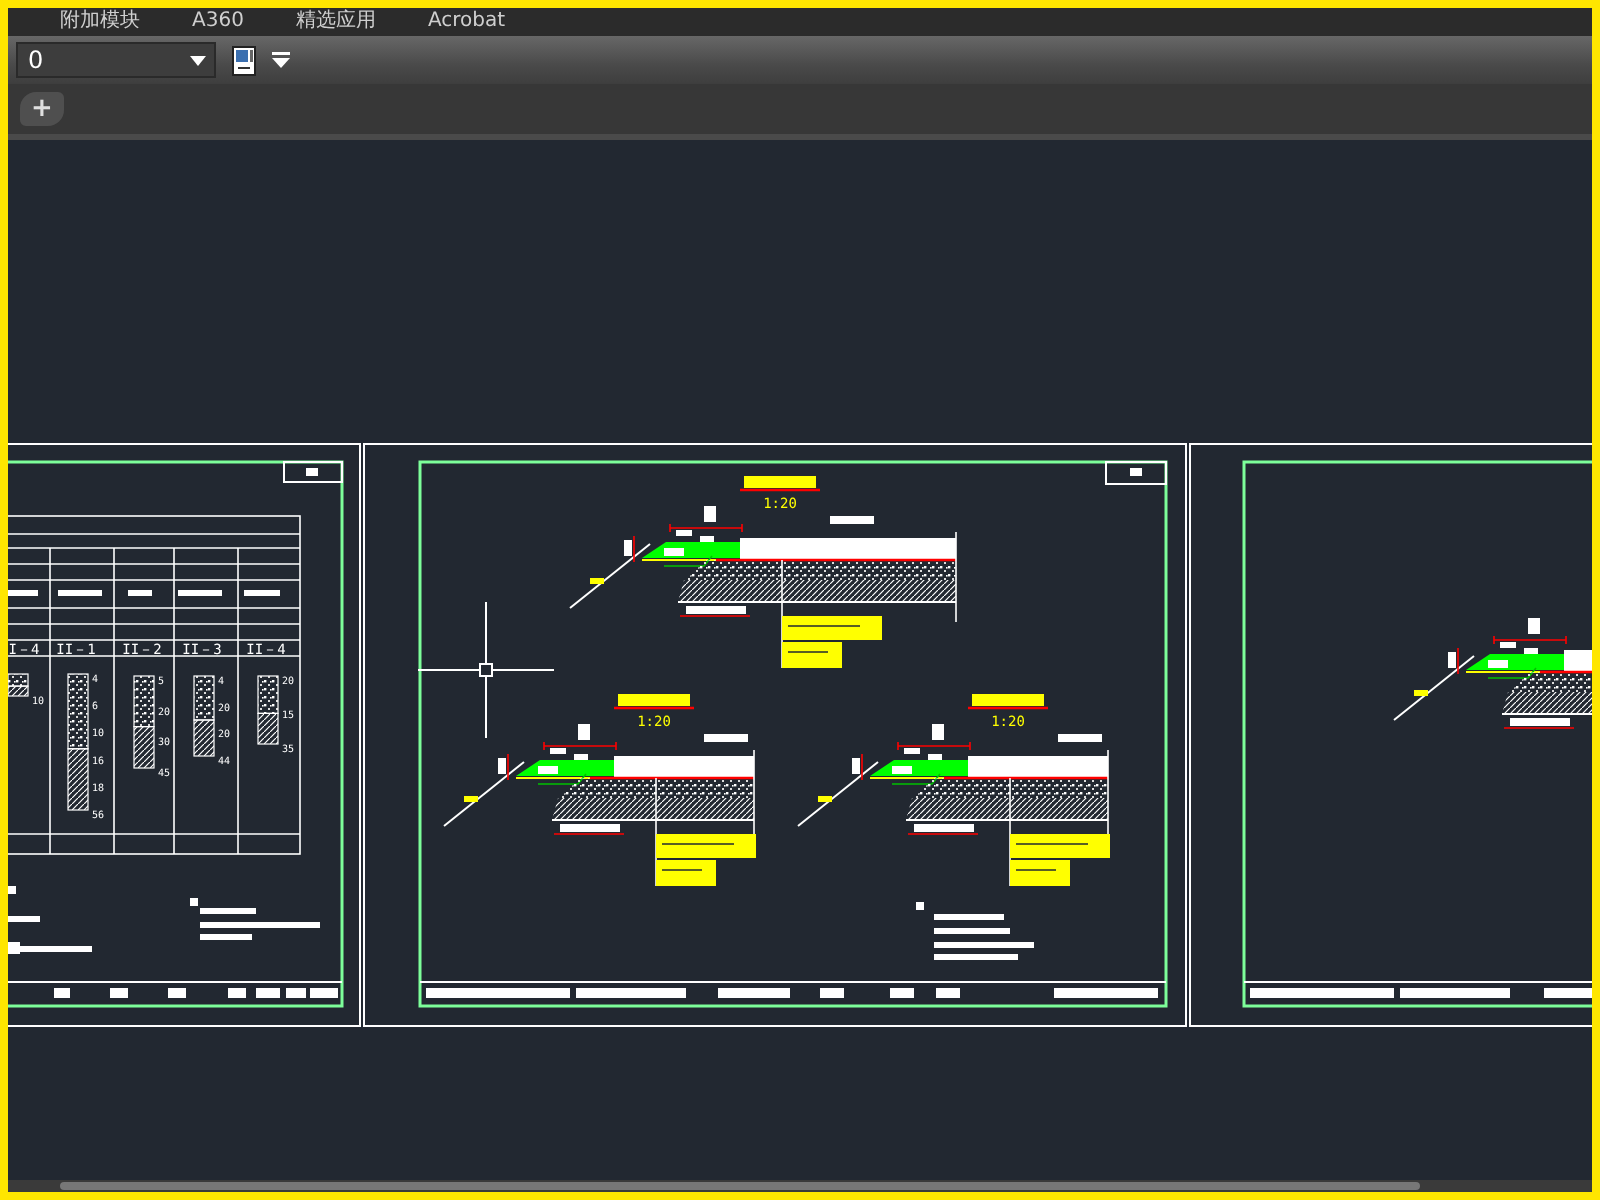 This screenshot has width=1600, height=1200. What do you see at coordinates (100, 22) in the screenshot?
I see `menu-item: 附加模块` at bounding box center [100, 22].